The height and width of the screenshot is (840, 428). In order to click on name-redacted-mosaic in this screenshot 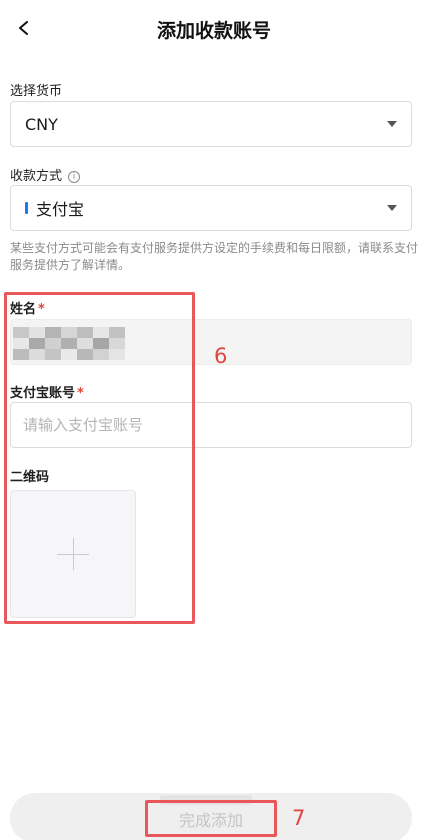, I will do `click(69, 343)`.